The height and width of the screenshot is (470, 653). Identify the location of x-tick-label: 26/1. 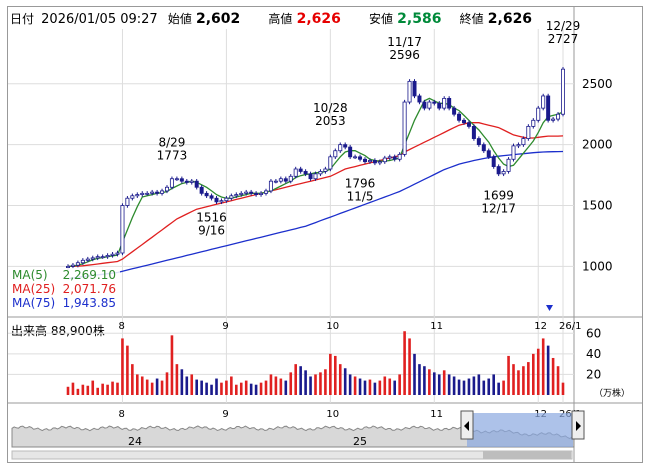
(570, 326).